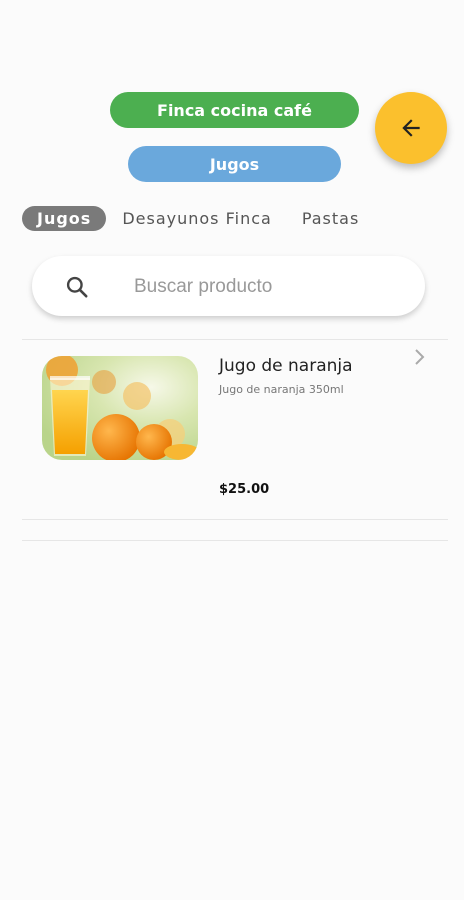 This screenshot has width=464, height=900. I want to click on product-image, so click(120, 408).